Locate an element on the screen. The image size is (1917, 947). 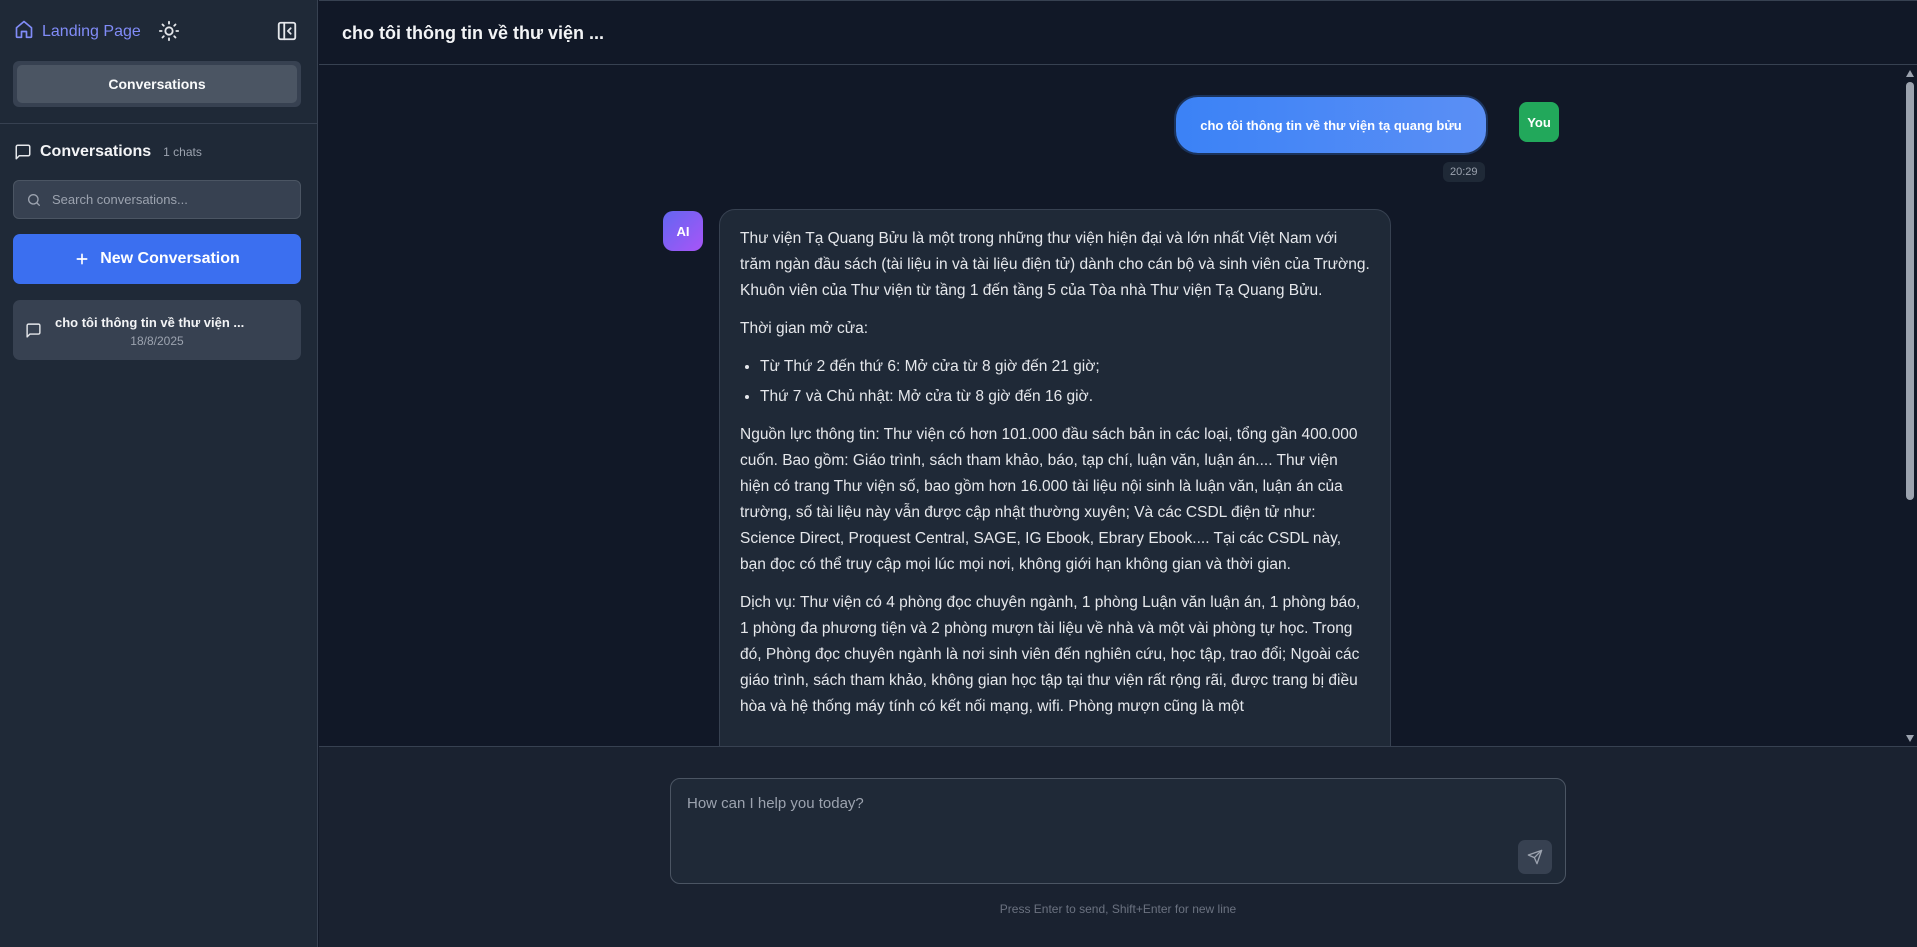
conversations-tab: Conversations is located at coordinates (157, 84).